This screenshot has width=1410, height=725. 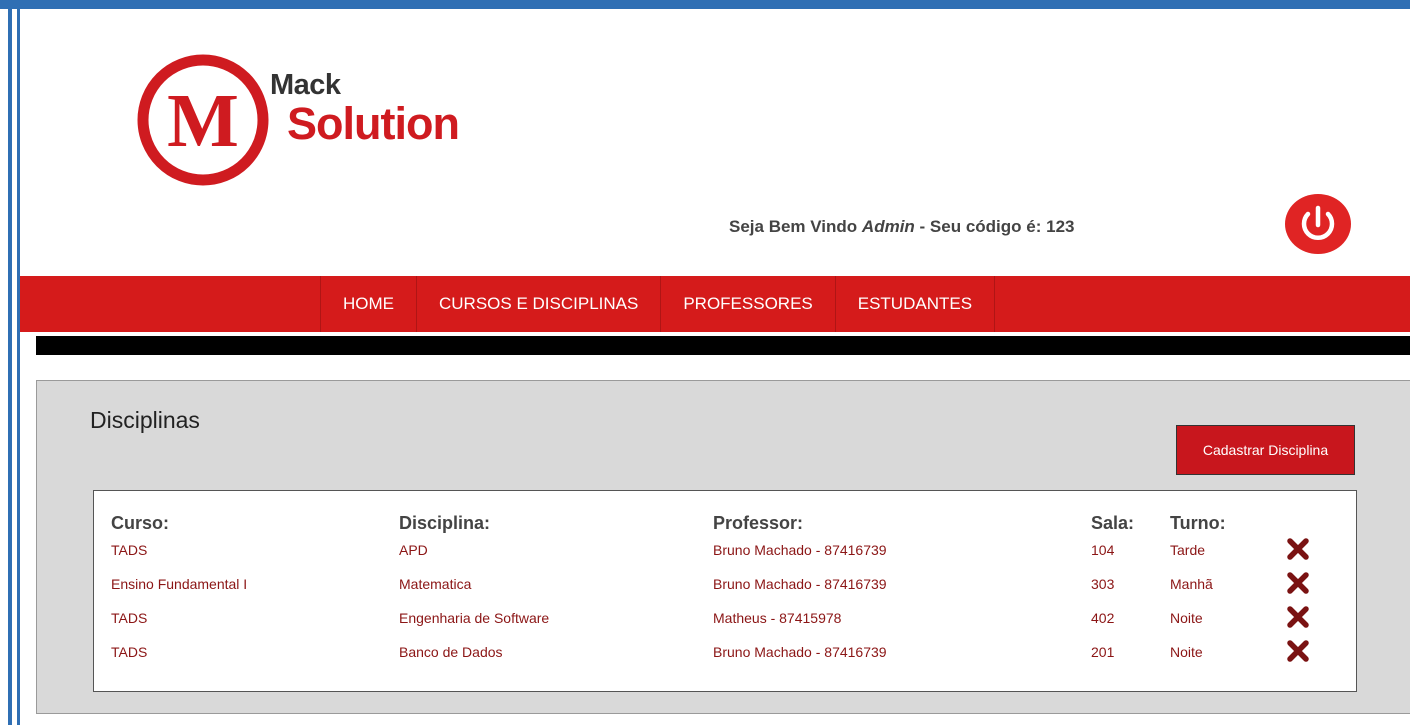 I want to click on window-frame-top, so click(x=705, y=4).